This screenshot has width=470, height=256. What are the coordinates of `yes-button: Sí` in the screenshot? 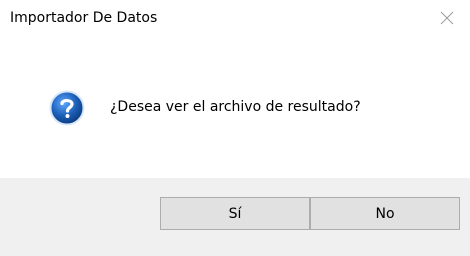 It's located at (235, 213).